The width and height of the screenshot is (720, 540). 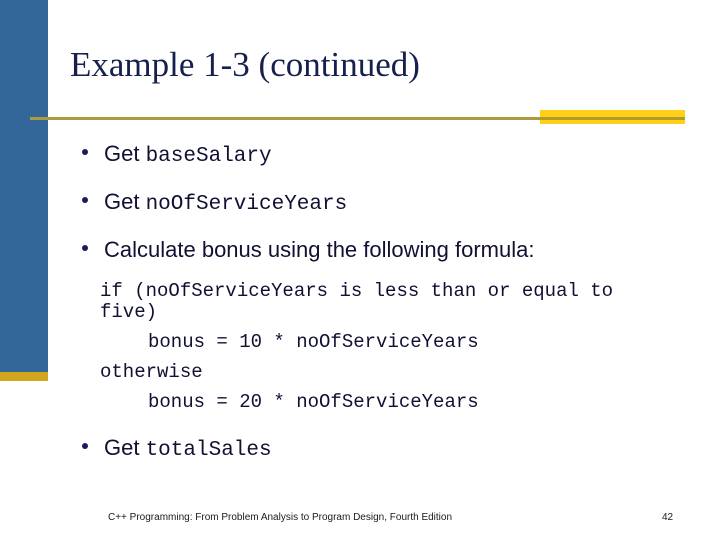 I want to click on sidebar-accent-bar, so click(x=24, y=376).